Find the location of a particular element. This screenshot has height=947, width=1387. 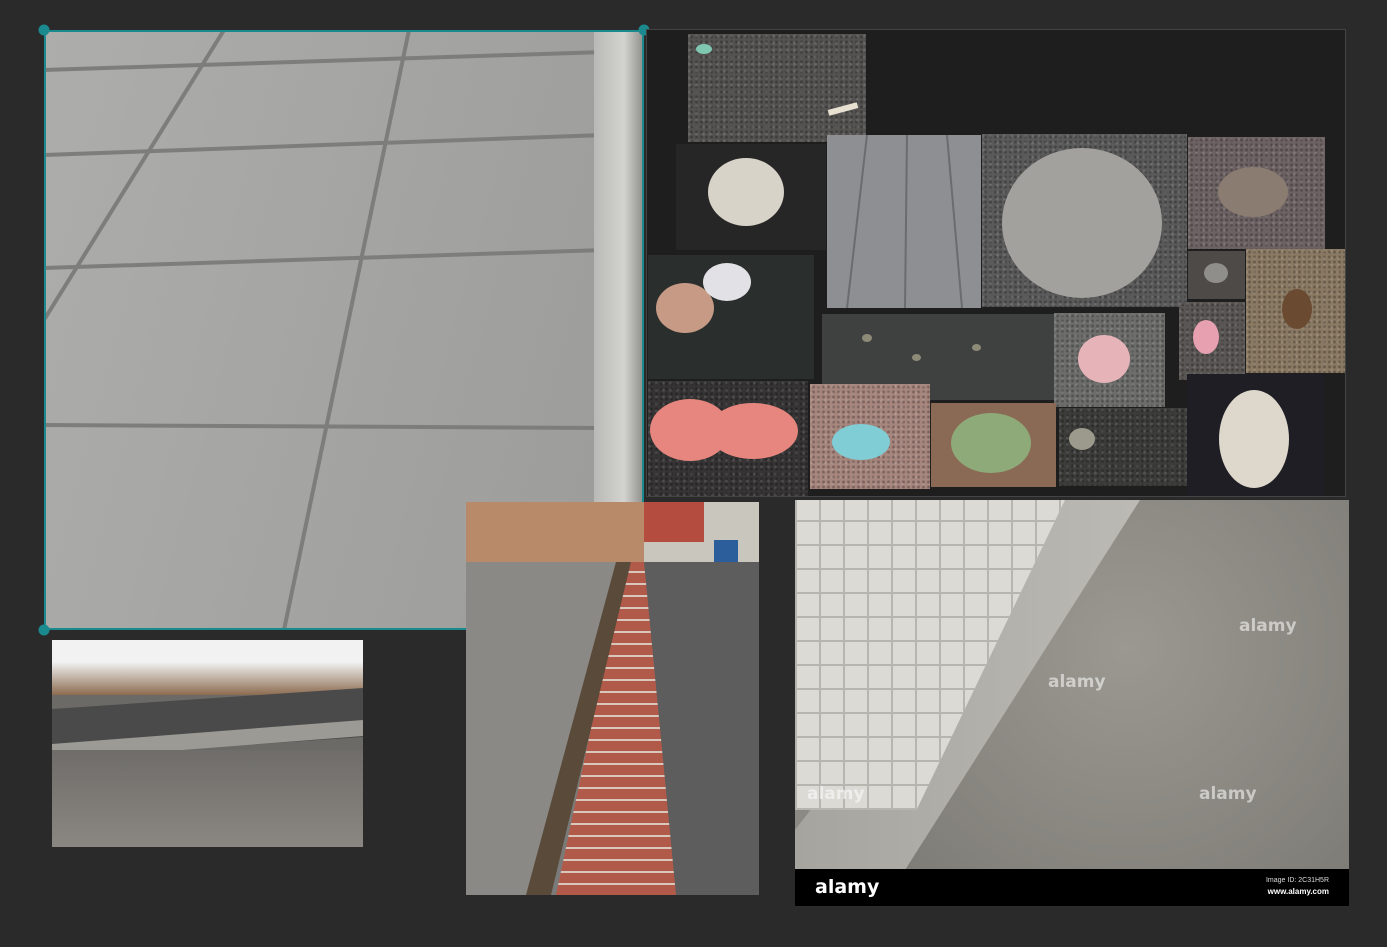

wet-road is located at coordinates (207, 798).